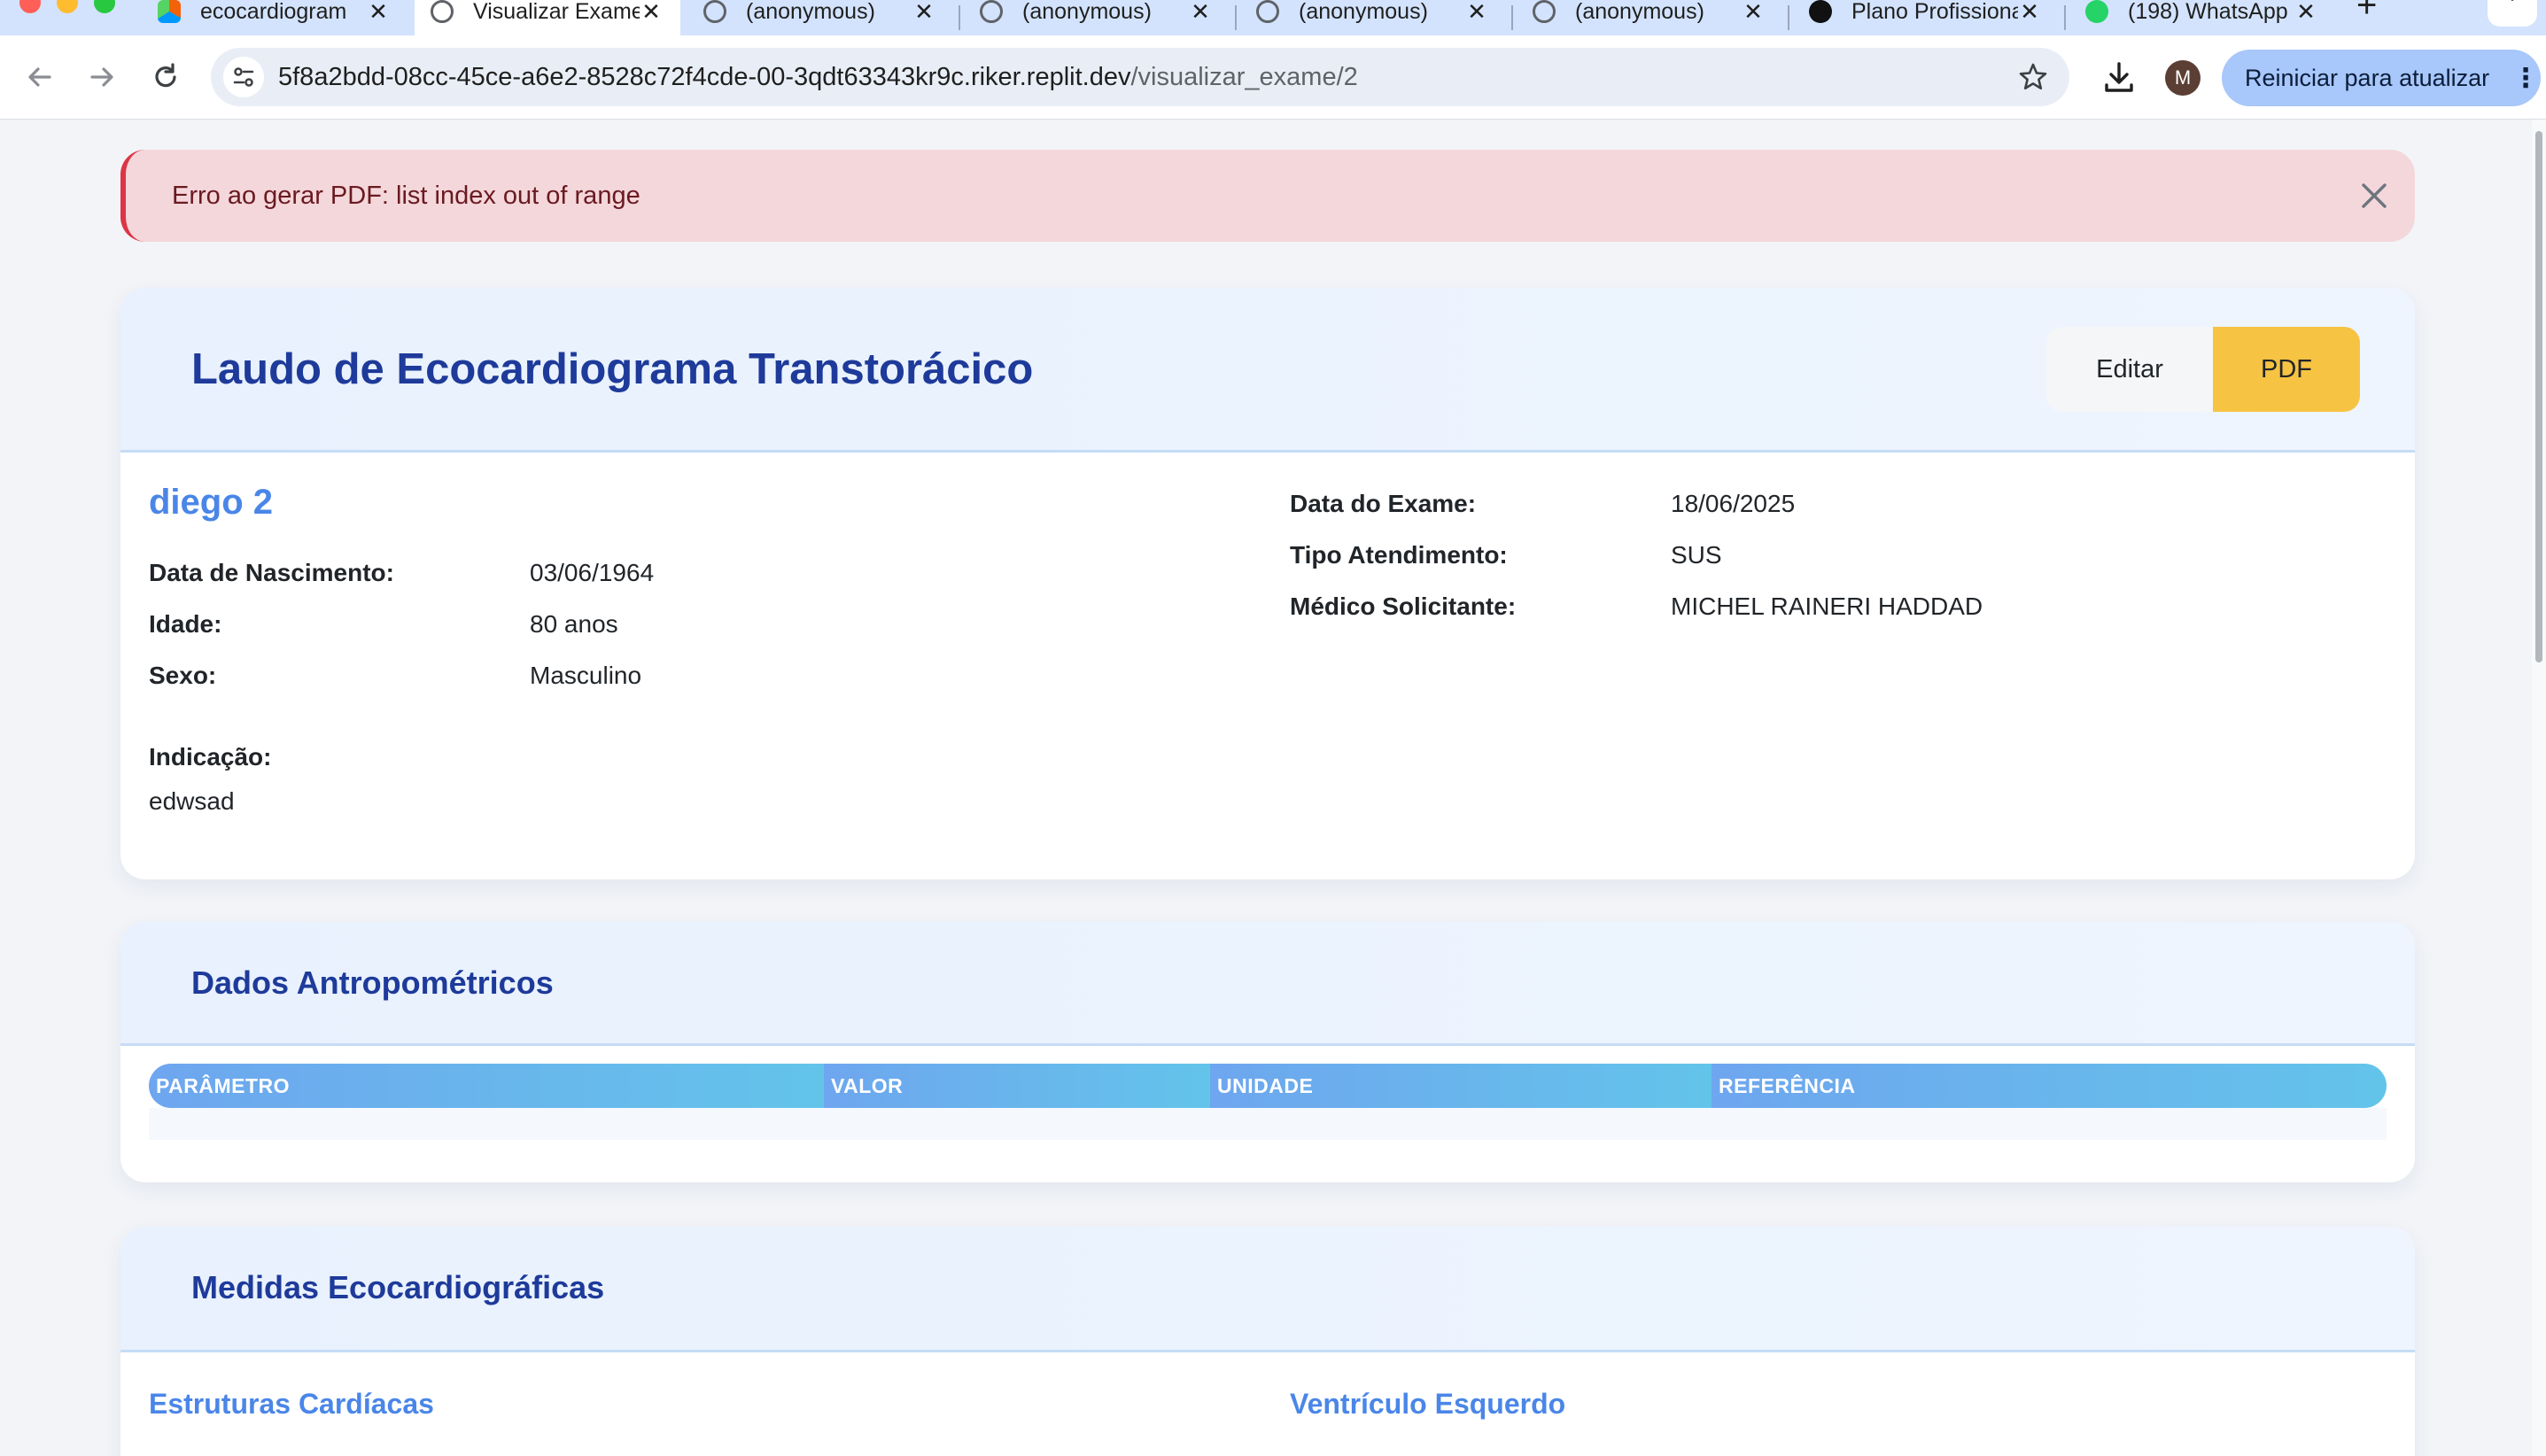 Image resolution: width=2546 pixels, height=1456 pixels. What do you see at coordinates (2374, 195) in the screenshot?
I see `close-icon` at bounding box center [2374, 195].